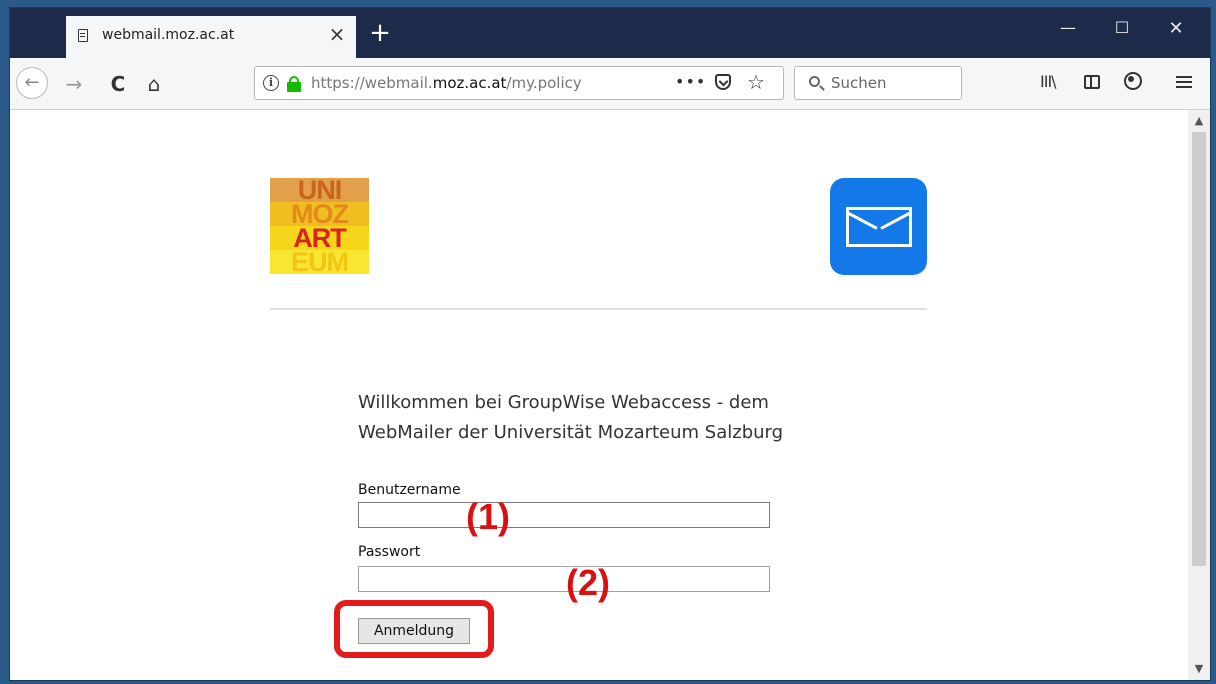 The image size is (1216, 684). Describe the element at coordinates (563, 402) in the screenshot. I see `welcome-line-1: Willkommen bei GroupWise Webaccess - dem` at that location.